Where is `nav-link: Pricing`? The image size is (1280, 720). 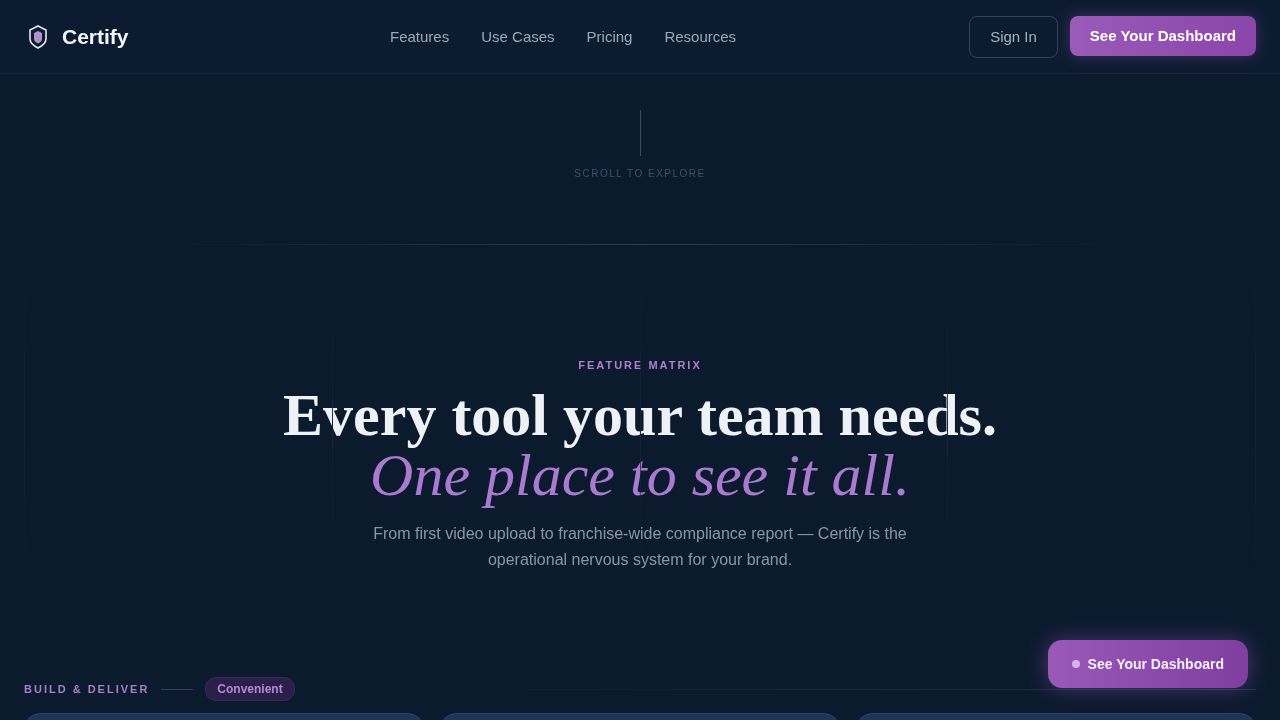 nav-link: Pricing is located at coordinates (609, 36).